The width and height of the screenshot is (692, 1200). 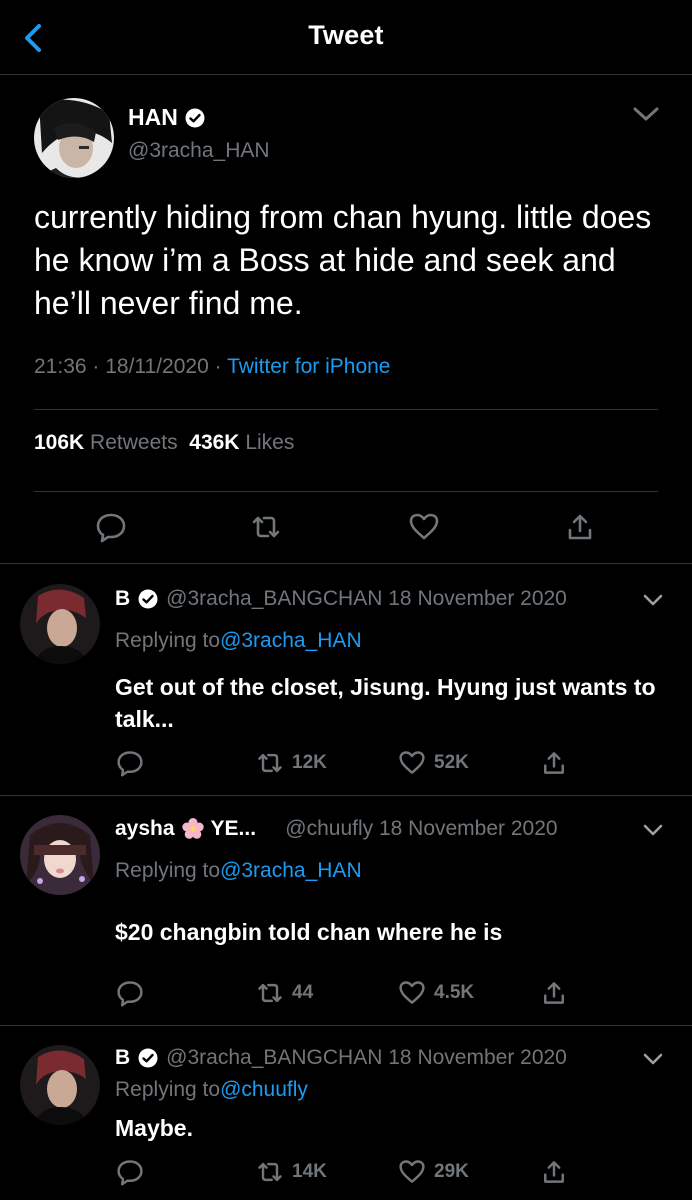 I want to click on like-button: 4.5K, so click(x=436, y=993).